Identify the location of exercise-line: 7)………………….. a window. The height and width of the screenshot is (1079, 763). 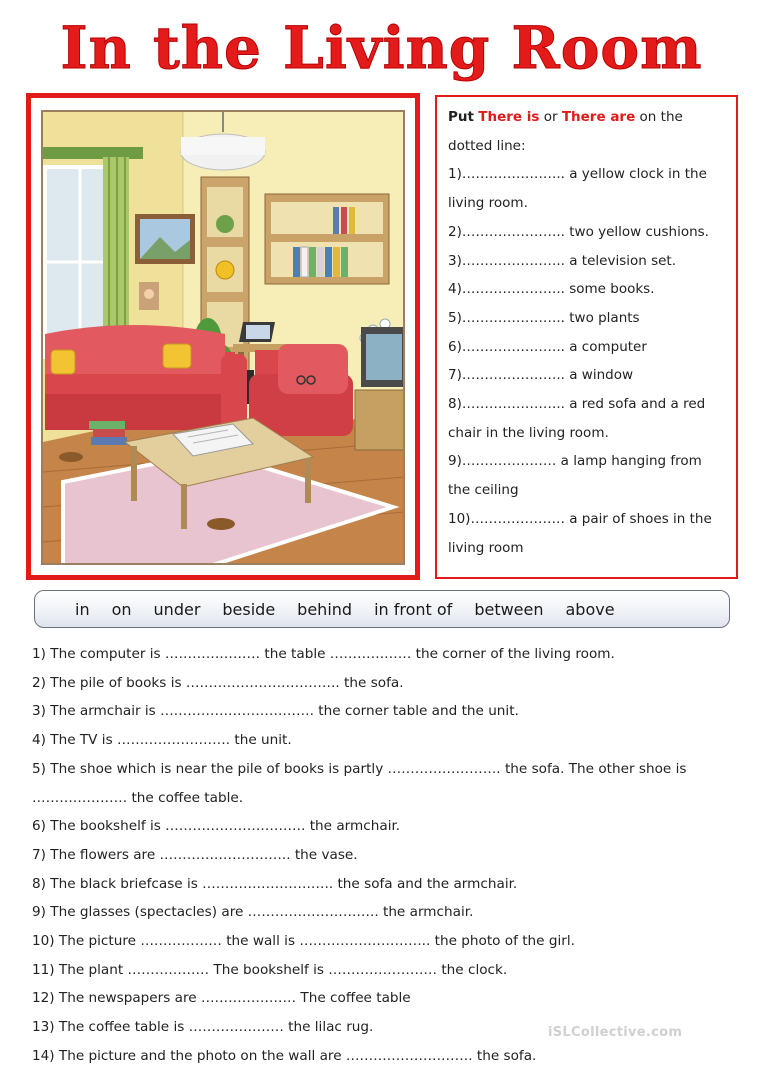
(541, 375).